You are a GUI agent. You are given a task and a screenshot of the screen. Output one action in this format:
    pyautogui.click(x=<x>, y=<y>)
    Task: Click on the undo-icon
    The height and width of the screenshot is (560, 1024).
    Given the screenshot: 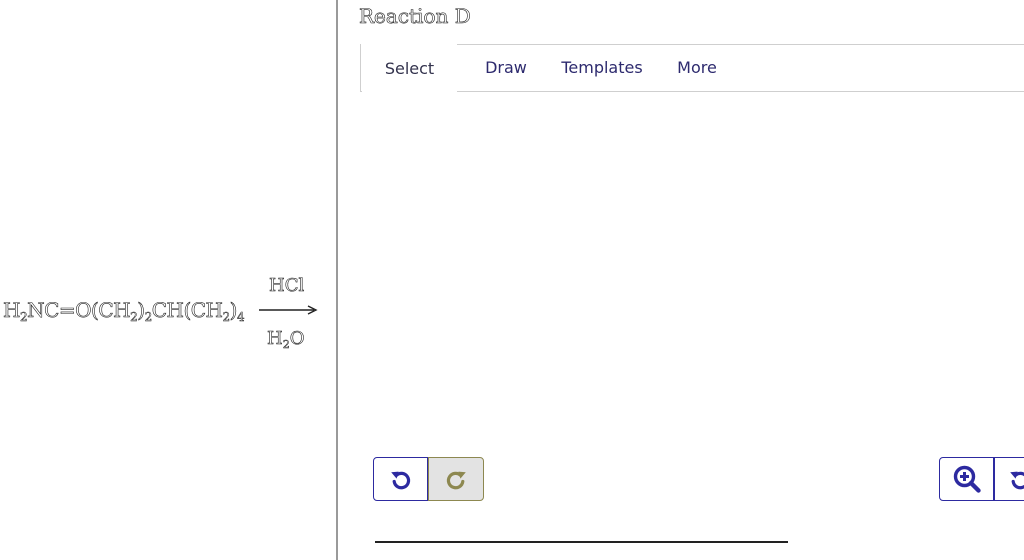 What is the action you would take?
    pyautogui.click(x=400, y=480)
    